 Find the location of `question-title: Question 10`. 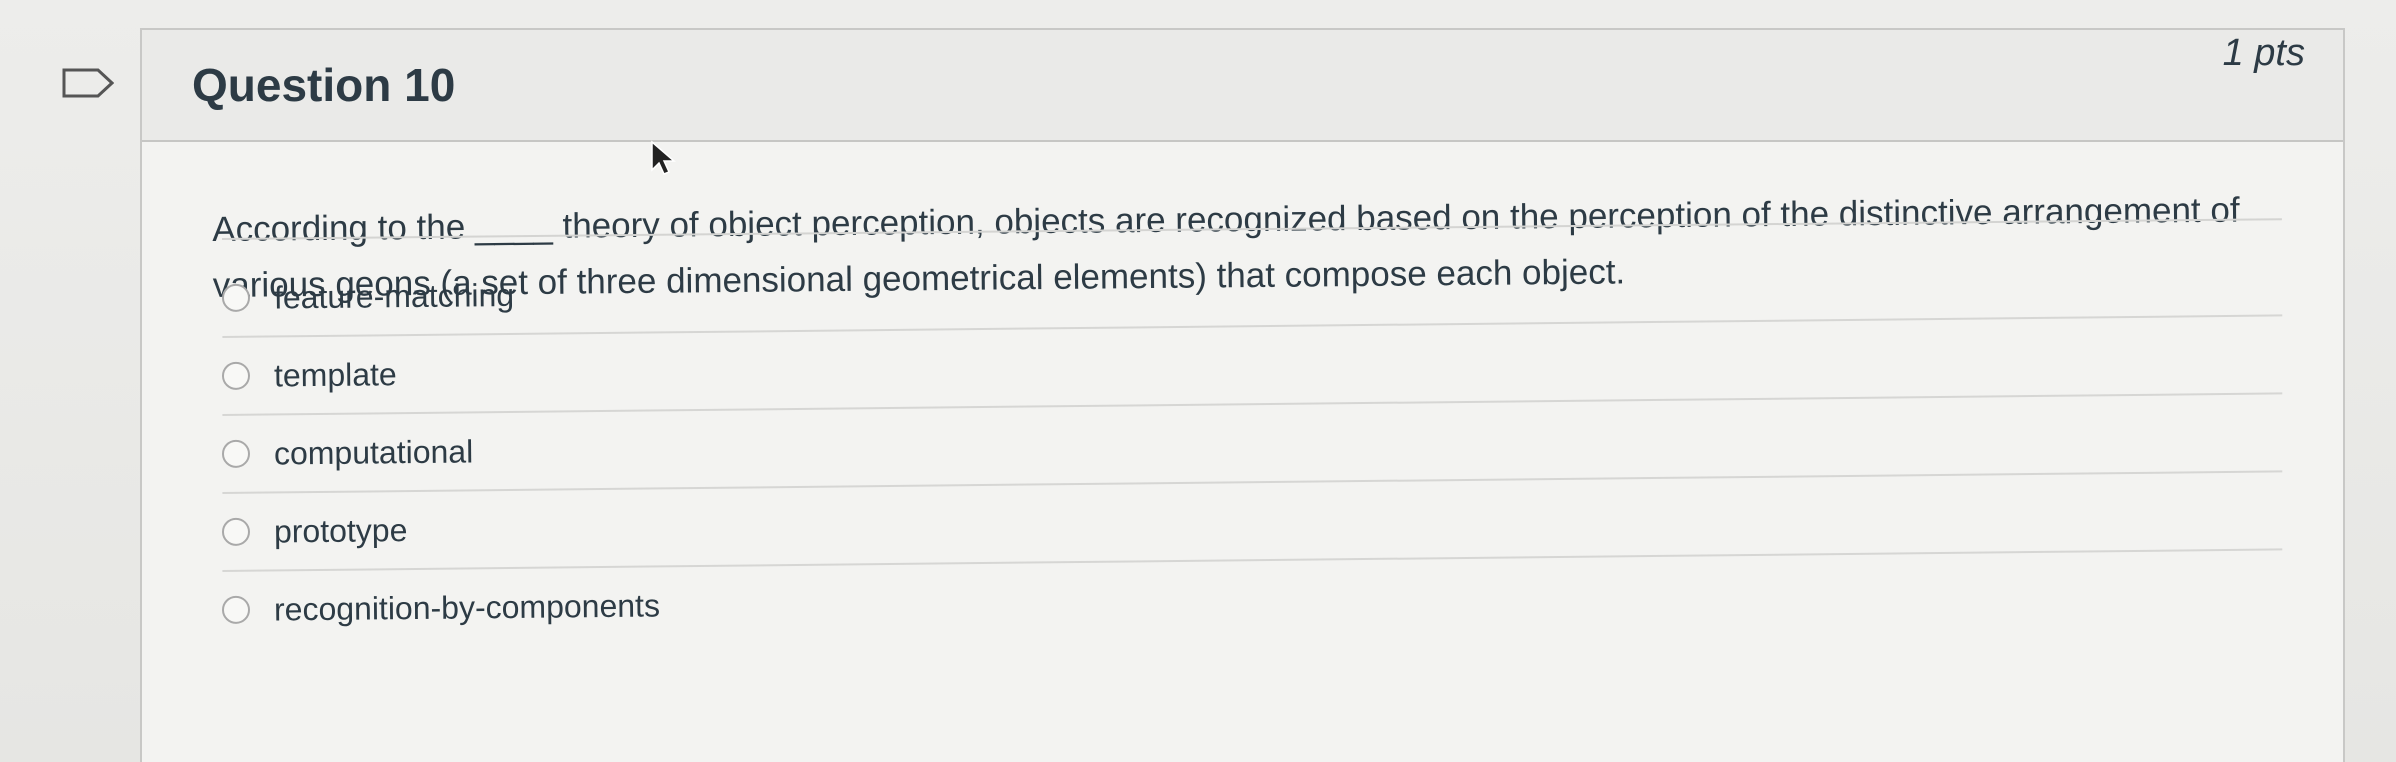

question-title: Question 10 is located at coordinates (324, 85).